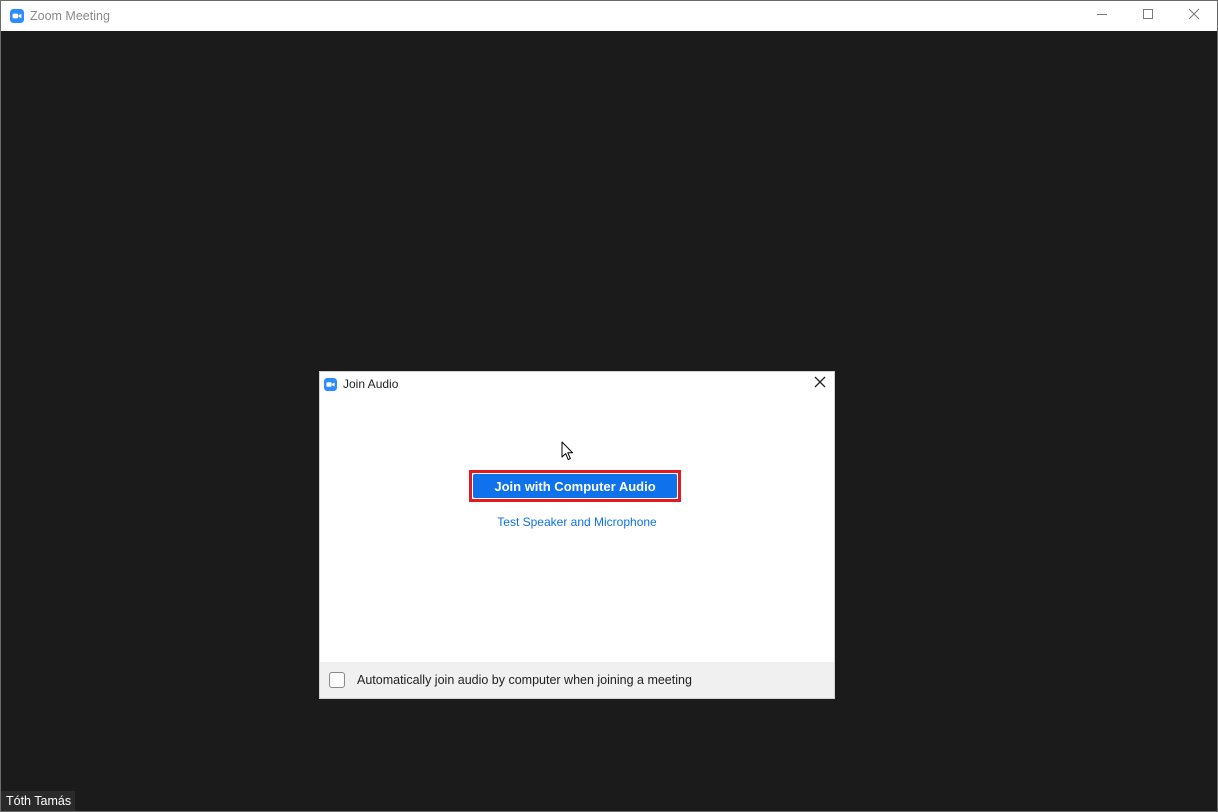 The height and width of the screenshot is (812, 1218). I want to click on maximize-button, so click(1148, 16).